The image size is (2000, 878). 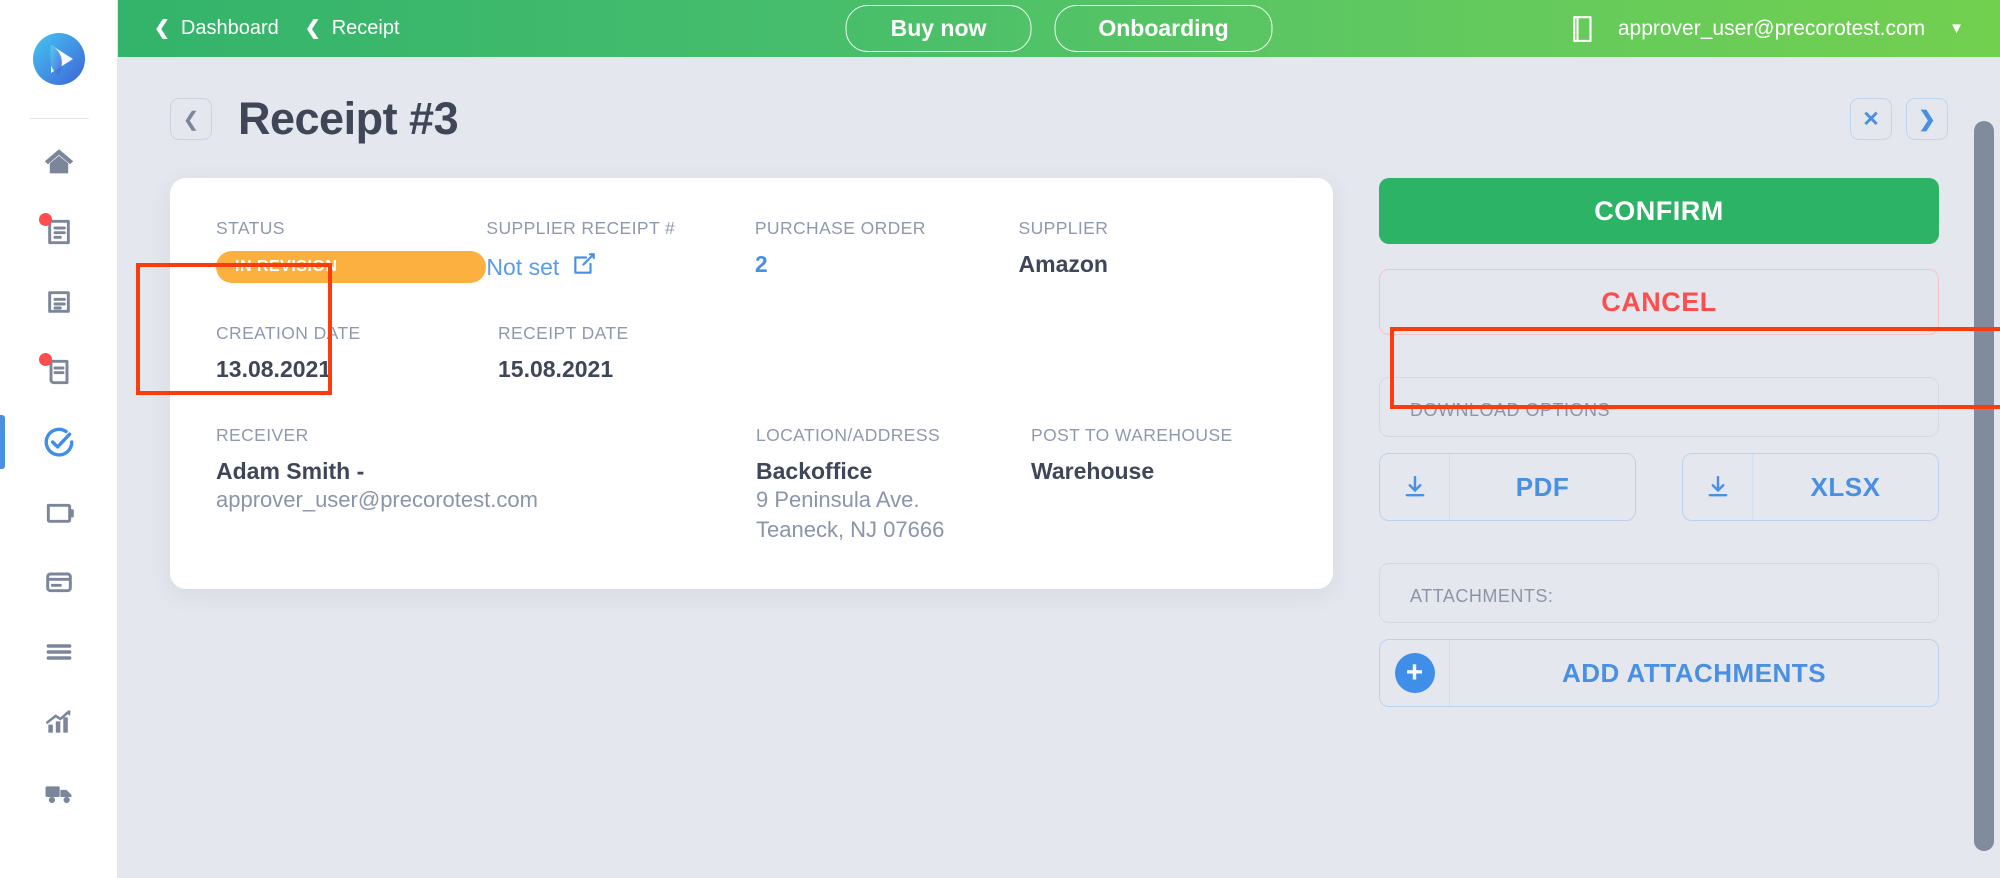 I want to click on status-badge: IN REVISION, so click(x=351, y=267).